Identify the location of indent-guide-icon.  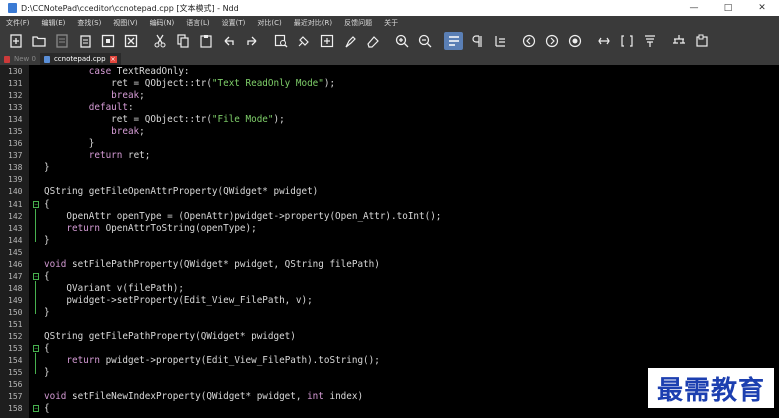
(499, 41).